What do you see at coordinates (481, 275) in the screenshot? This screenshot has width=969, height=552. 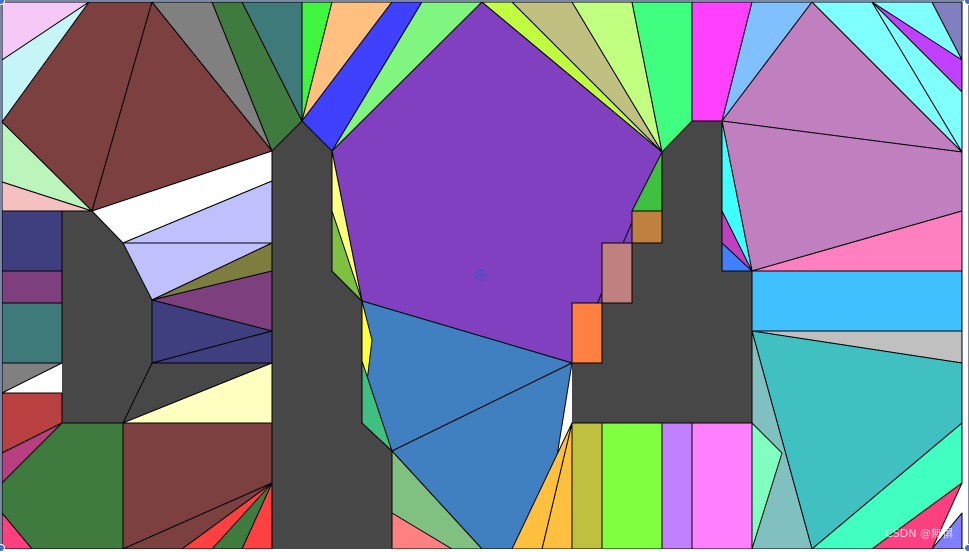 I see `cursor-marker-center` at bounding box center [481, 275].